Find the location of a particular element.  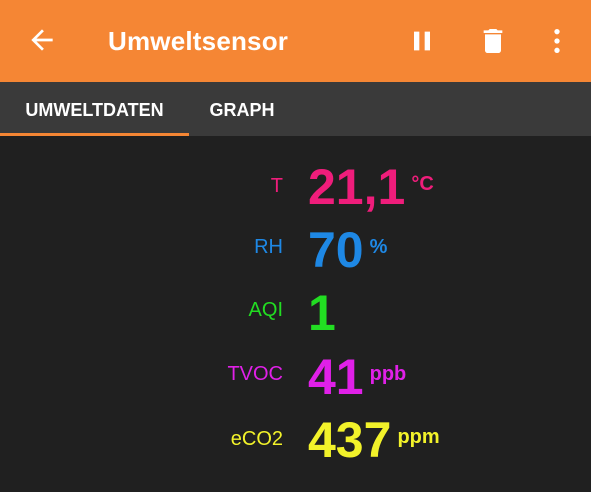

arrow-left-icon is located at coordinates (42, 40).